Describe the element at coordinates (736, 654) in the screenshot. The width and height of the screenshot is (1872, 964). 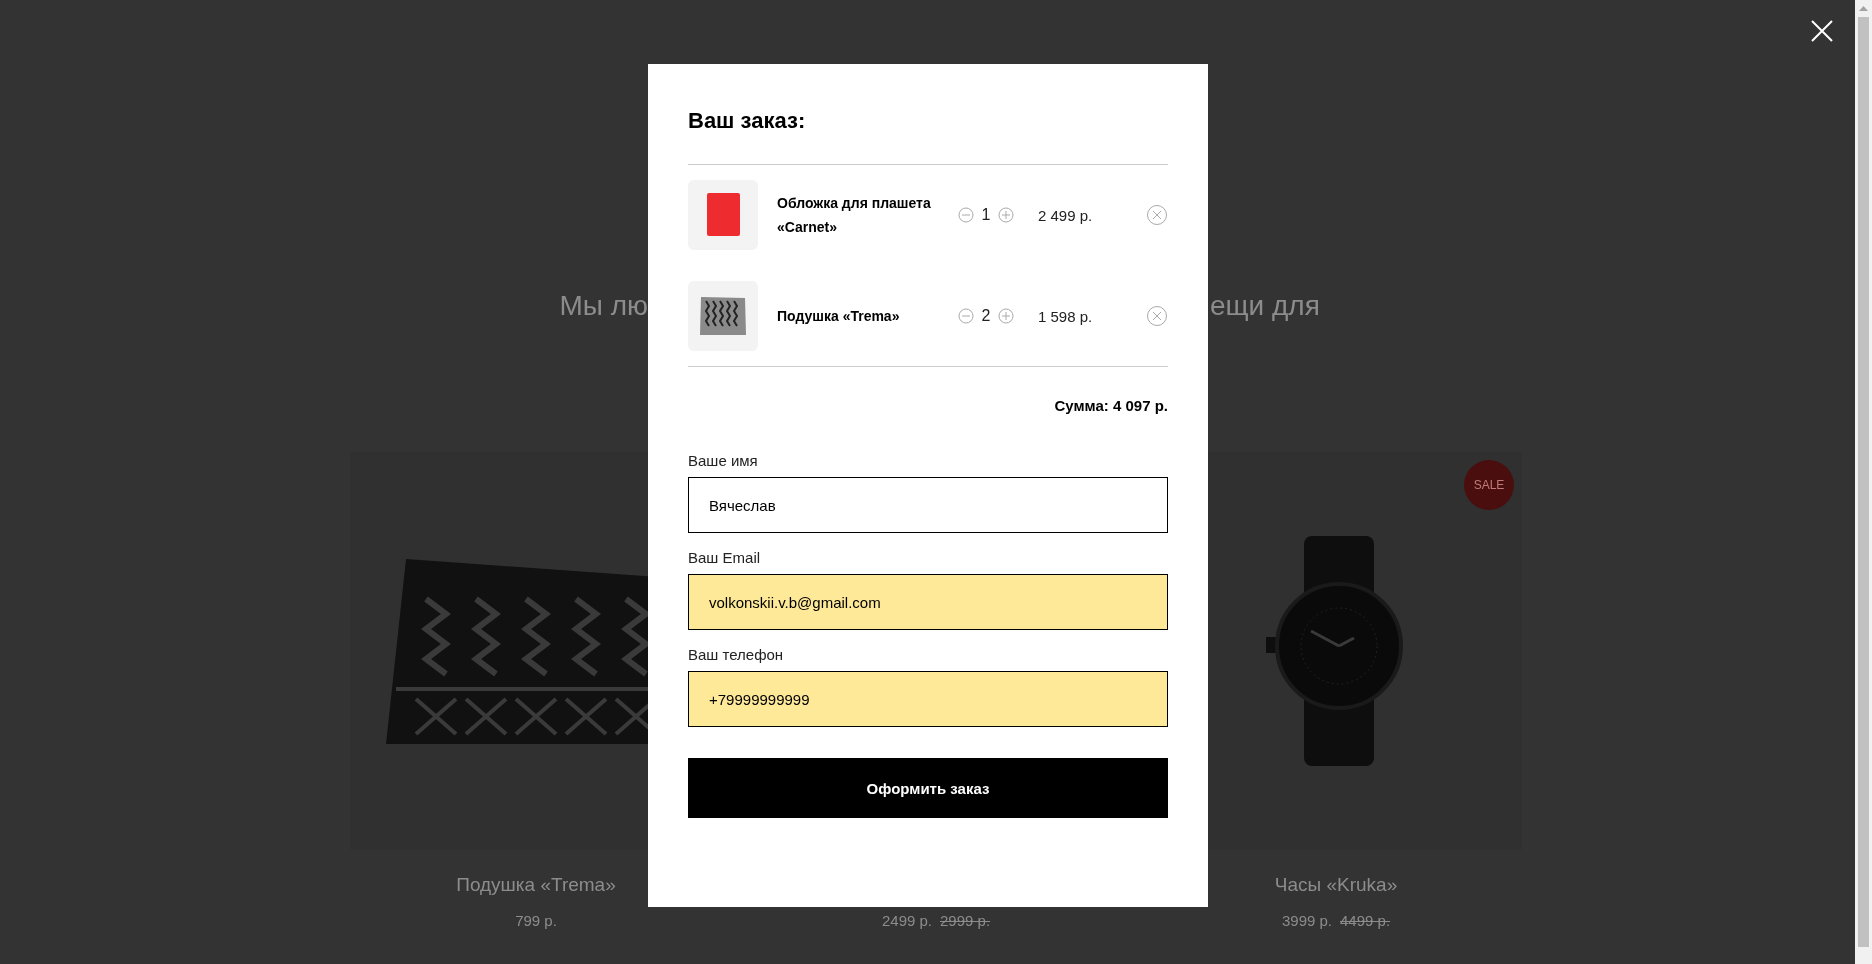
I see `field-label: Ваш телефон` at that location.